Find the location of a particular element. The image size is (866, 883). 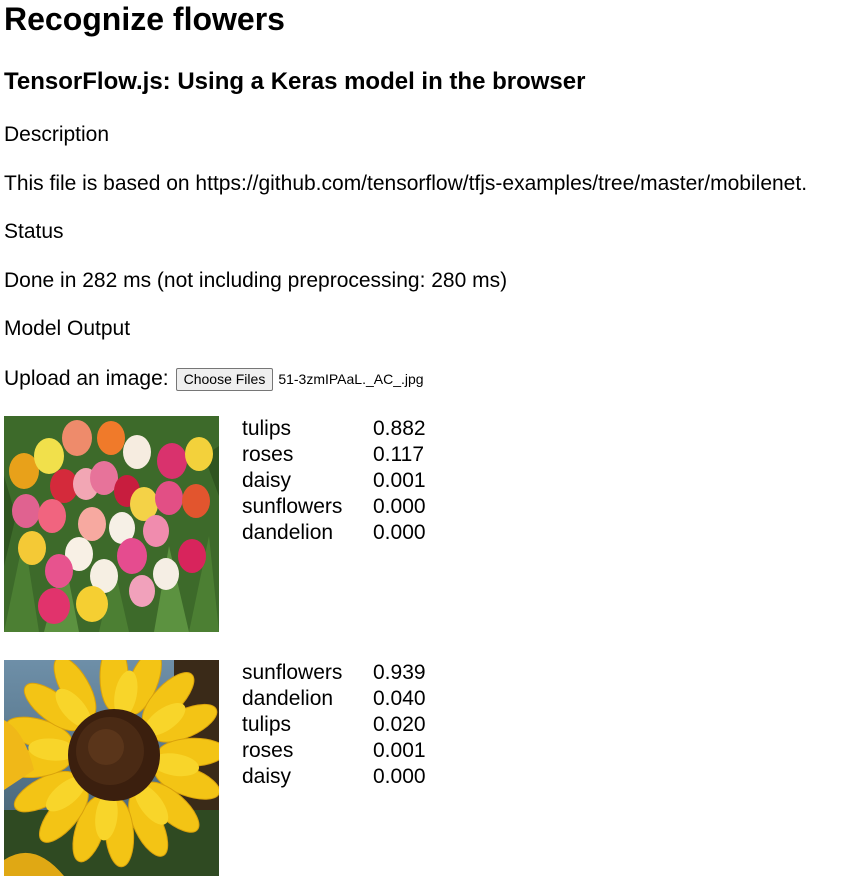

prediction-row: sunflowers 0.000 is located at coordinates (334, 507).